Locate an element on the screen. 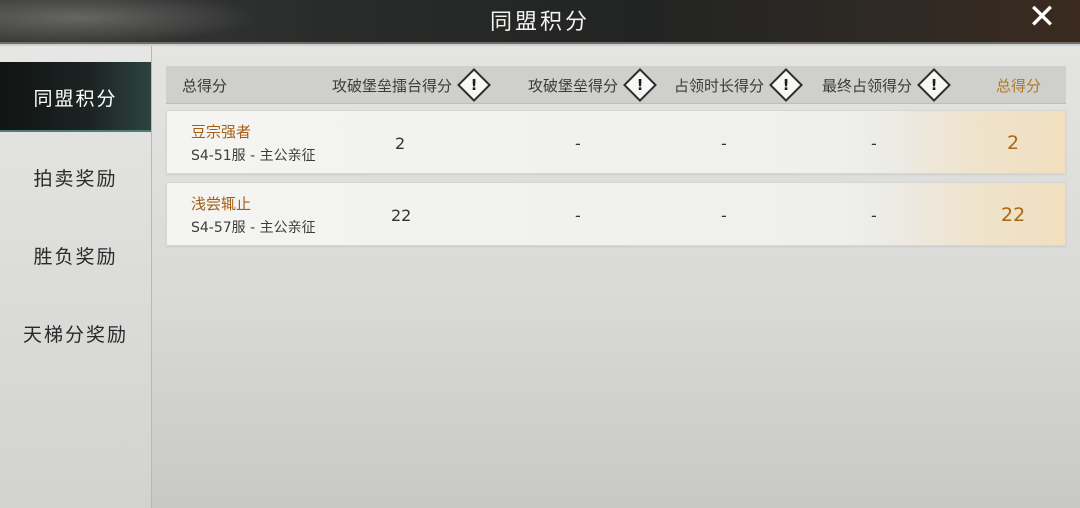  sidebar-item-alliance-points: 同盟积分 is located at coordinates (75, 97).